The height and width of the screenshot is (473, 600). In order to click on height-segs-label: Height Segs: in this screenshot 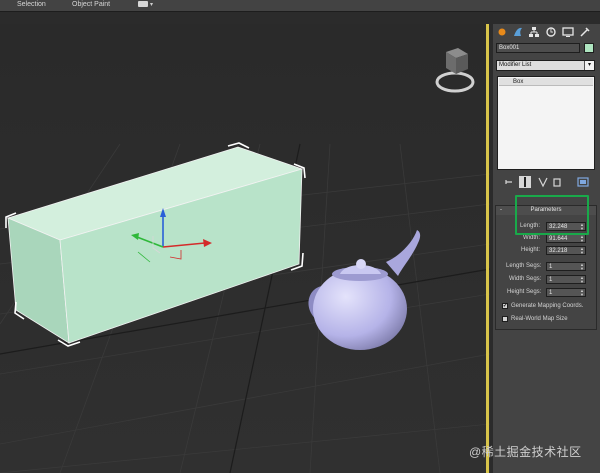, I will do `click(524, 292)`.